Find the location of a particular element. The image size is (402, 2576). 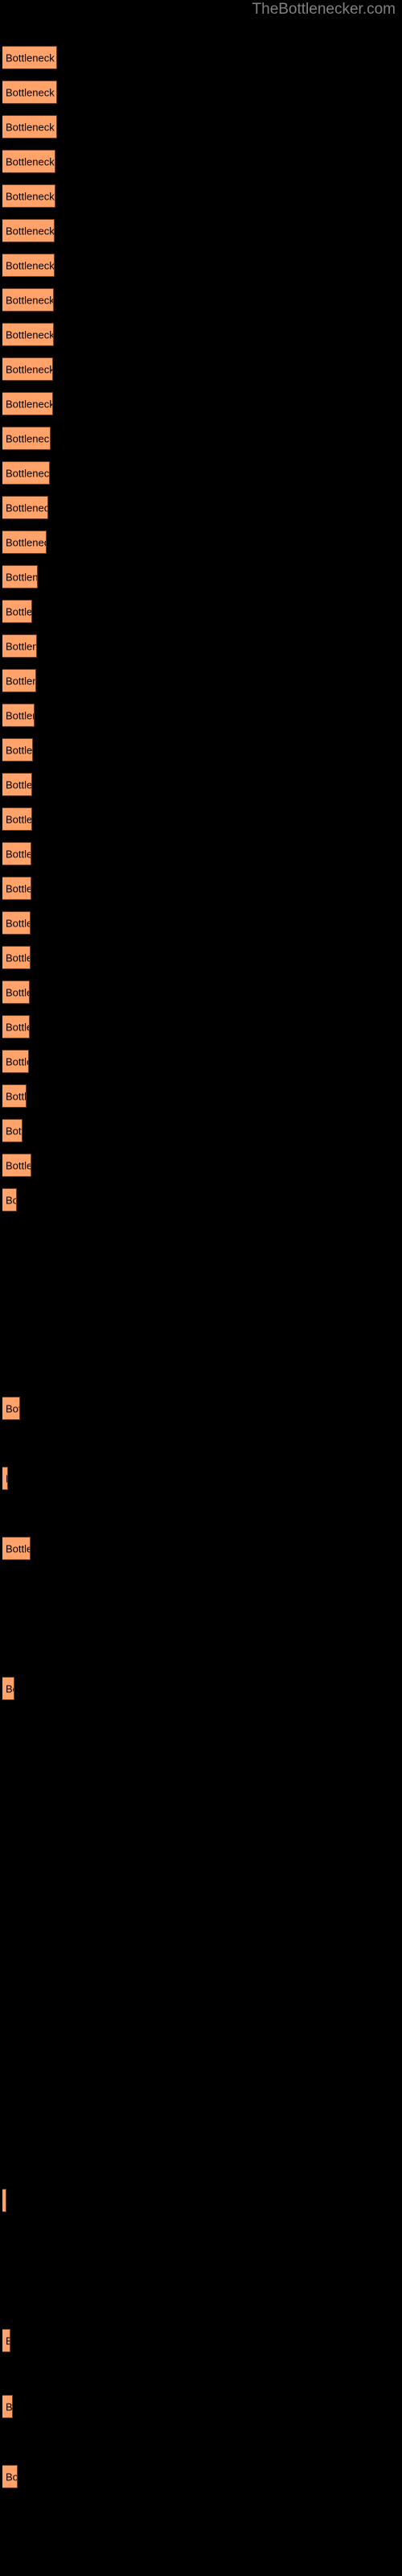

bar-14: Bottleneck result is located at coordinates (25, 507).